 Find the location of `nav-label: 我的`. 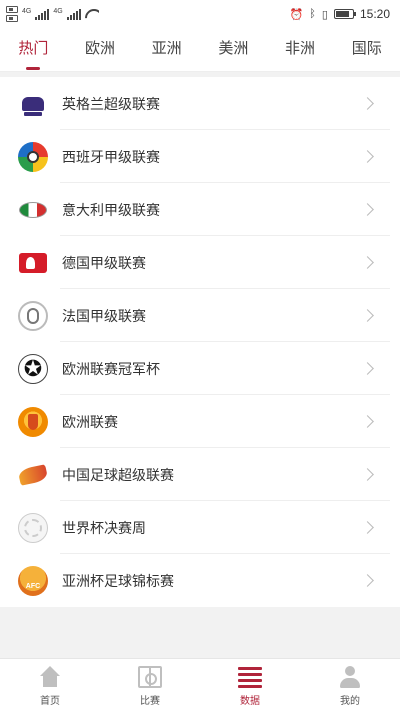

nav-label: 我的 is located at coordinates (350, 701).